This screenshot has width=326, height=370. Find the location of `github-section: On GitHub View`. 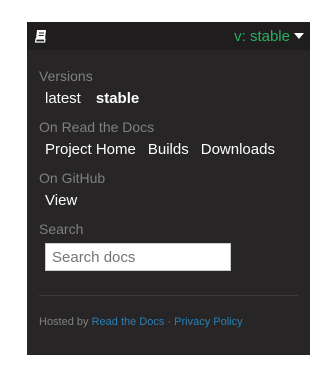

github-section: On GitHub View is located at coordinates (168, 191).